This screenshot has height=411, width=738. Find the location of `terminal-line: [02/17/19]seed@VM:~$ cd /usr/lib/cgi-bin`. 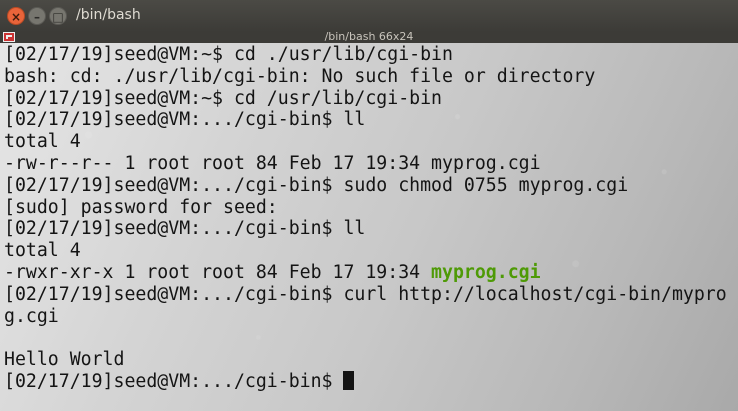

terminal-line: [02/17/19]seed@VM:~$ cd /usr/lib/cgi-bin is located at coordinates (223, 98).